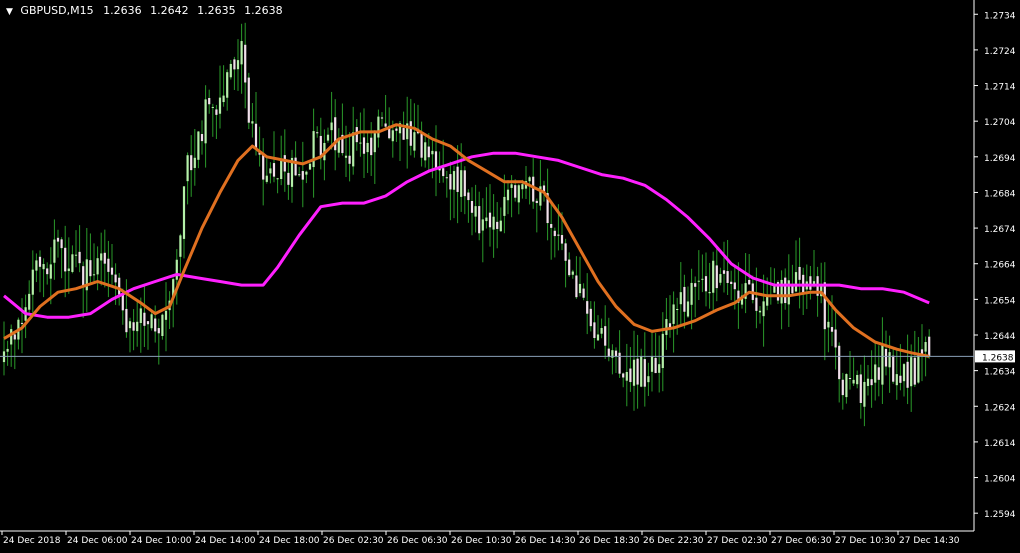  What do you see at coordinates (609, 541) in the screenshot?
I see `x-tick-label: 26 Dec 18:30` at bounding box center [609, 541].